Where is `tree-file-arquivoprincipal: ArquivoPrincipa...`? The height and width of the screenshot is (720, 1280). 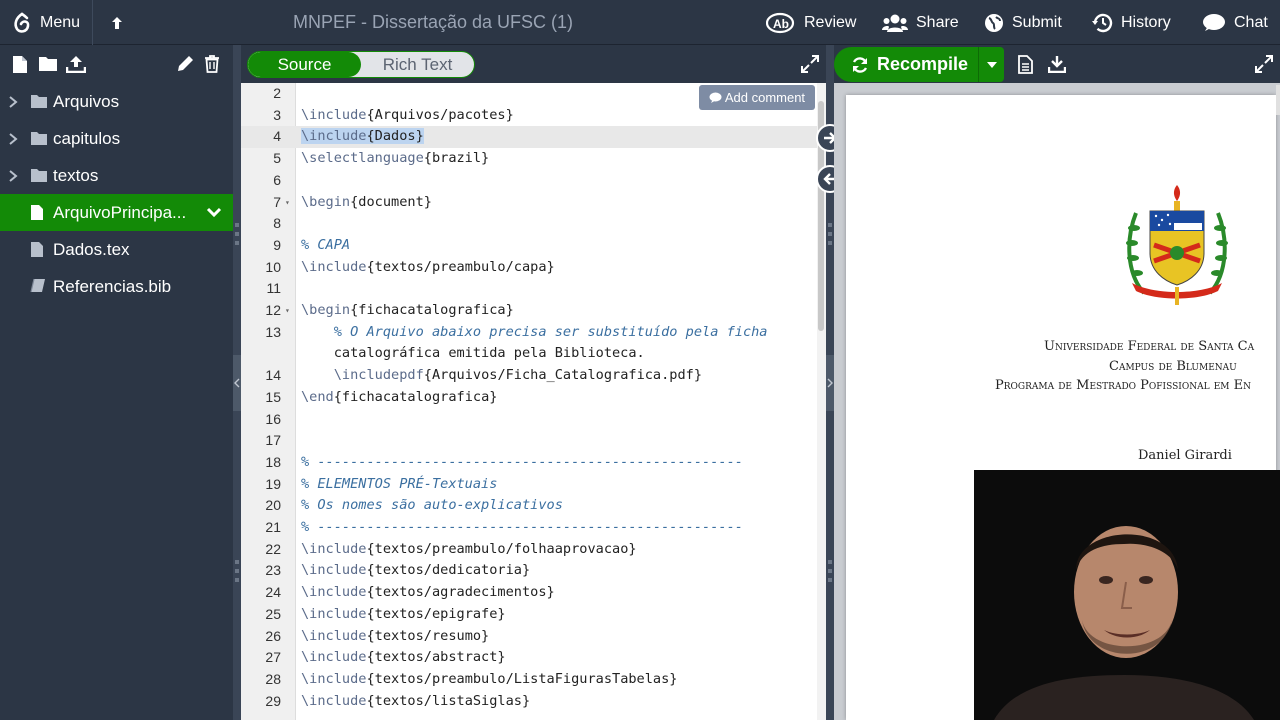
tree-file-arquivoprincipal: ArquivoPrincipa... is located at coordinates (117, 212).